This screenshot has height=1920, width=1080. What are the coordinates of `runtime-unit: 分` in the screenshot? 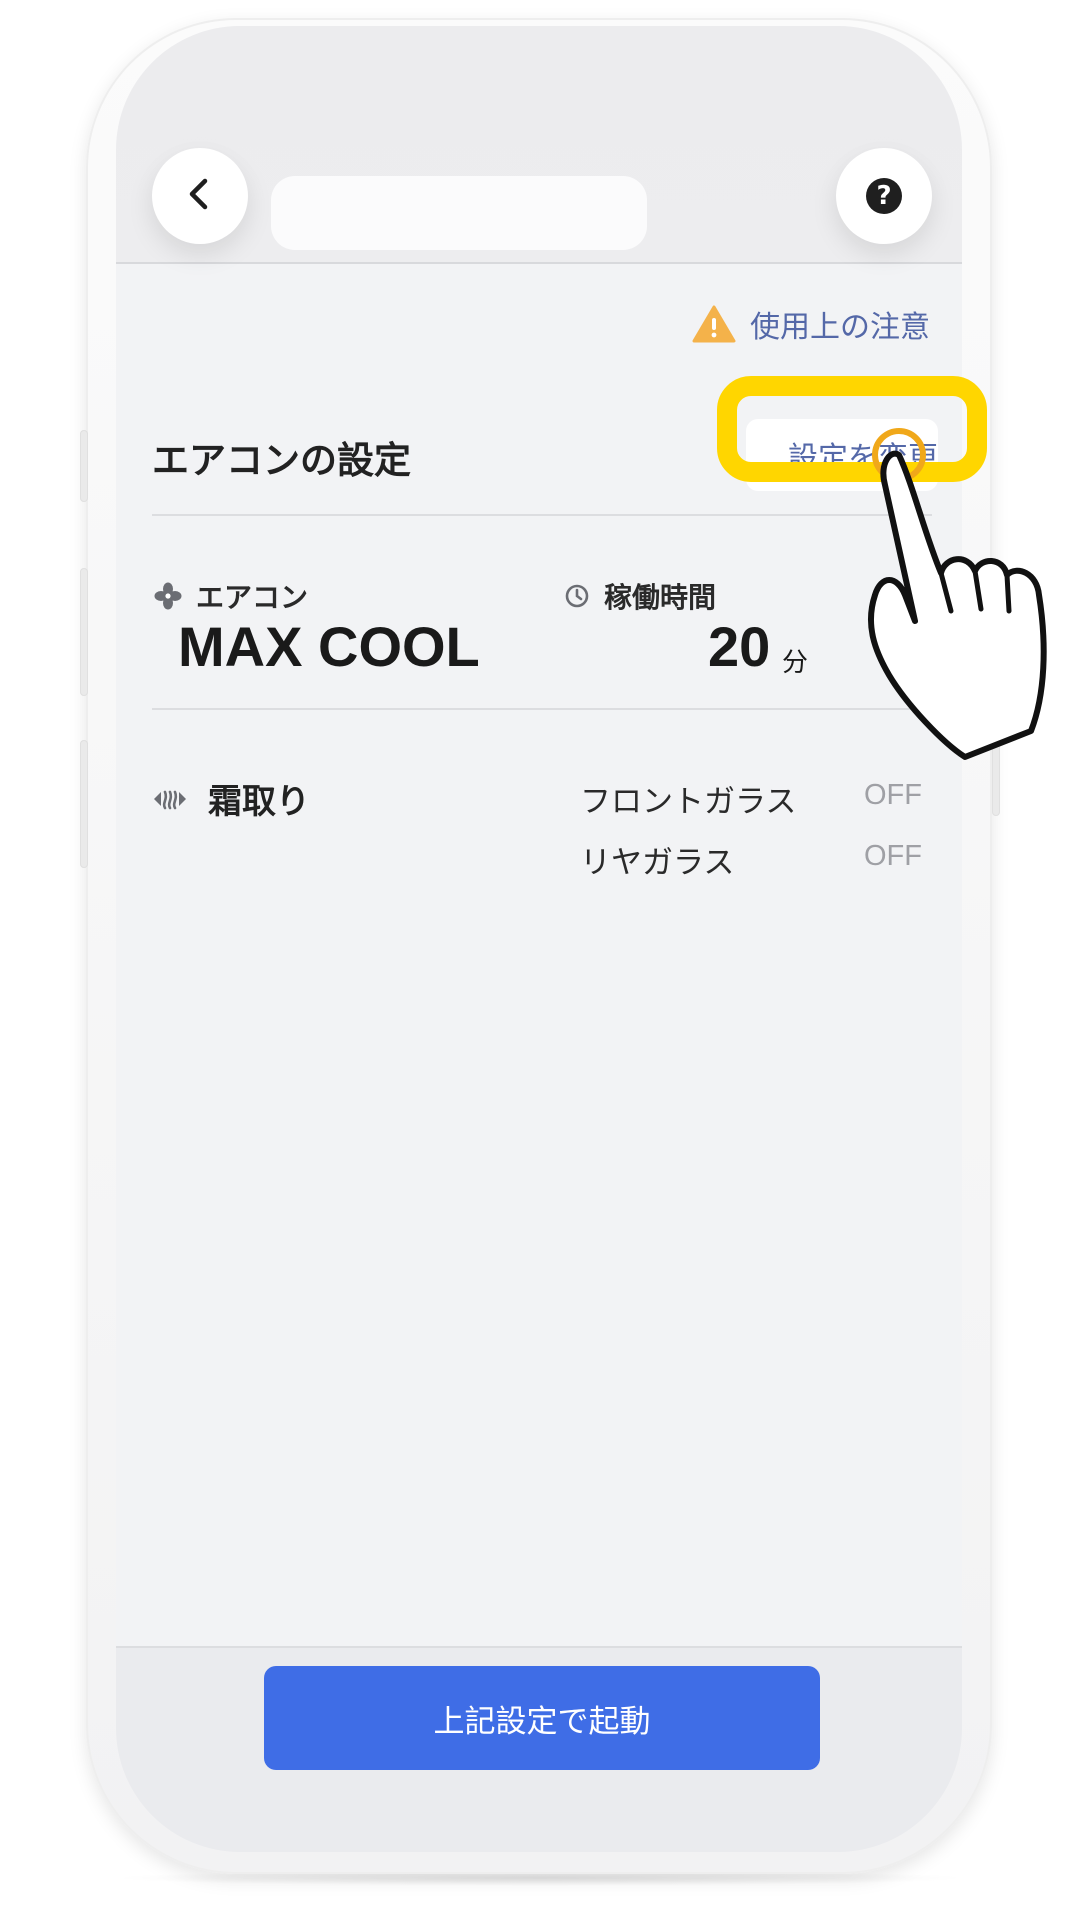 It's located at (795, 663).